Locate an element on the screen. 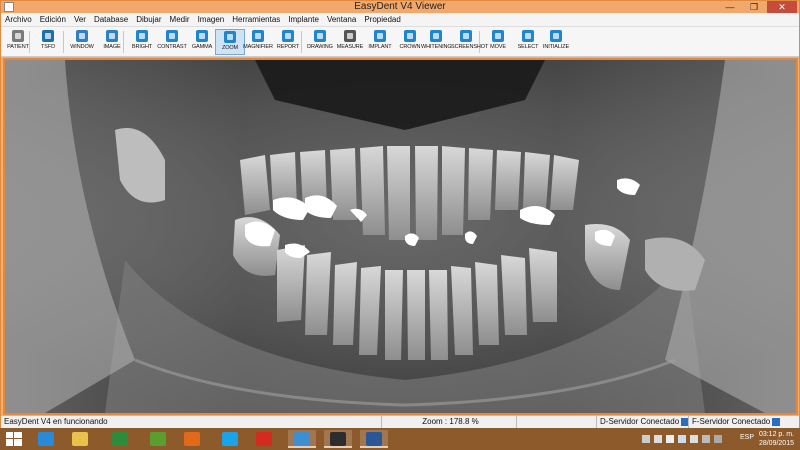 This screenshot has width=800, height=450. internet-explorer-icon is located at coordinates (46, 439).